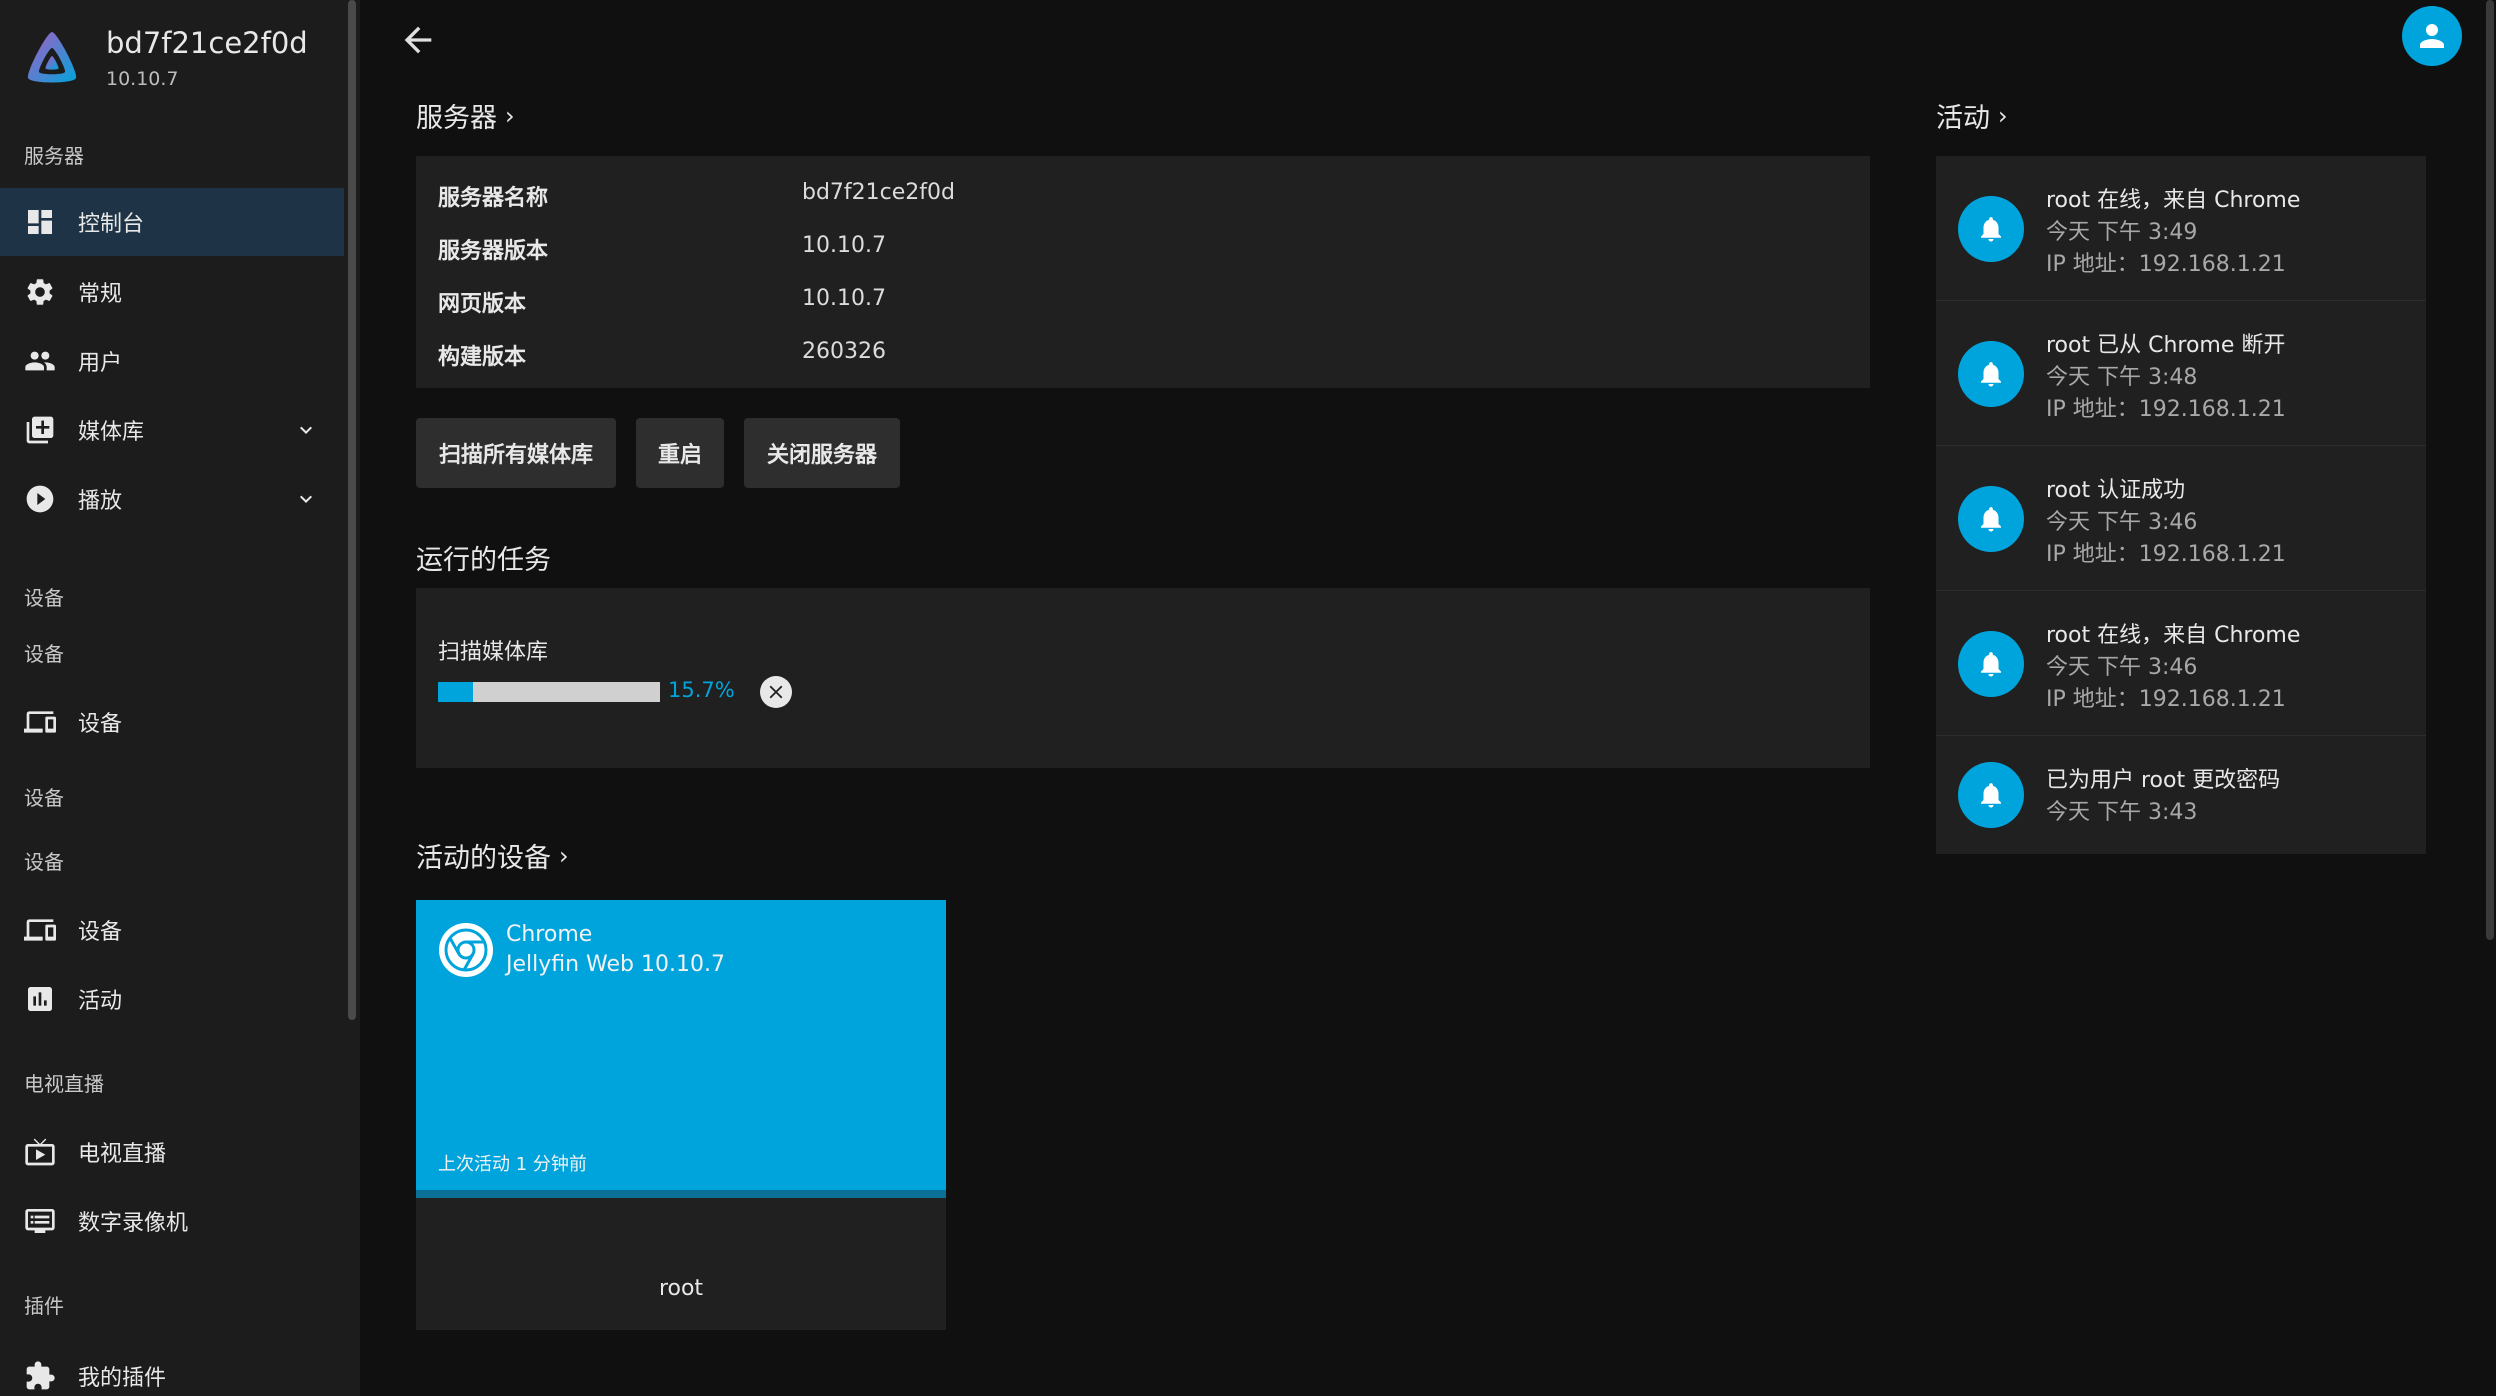 The image size is (2496, 1396). I want to click on devices-heading: 活动的设备, so click(483, 858).